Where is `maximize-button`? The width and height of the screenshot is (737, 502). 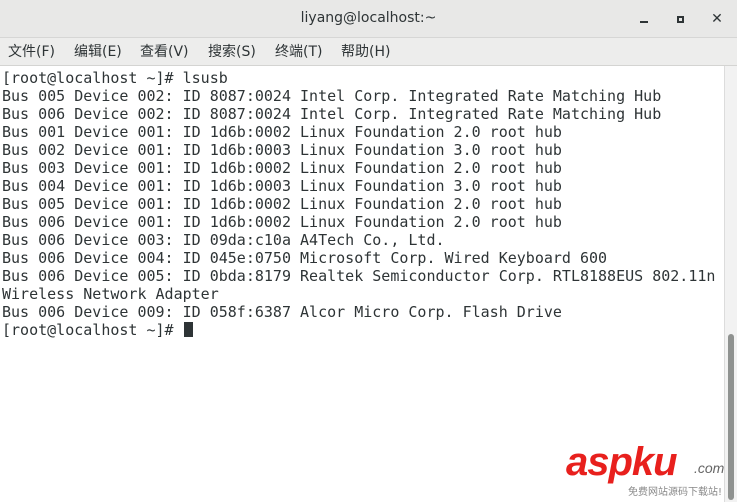 maximize-button is located at coordinates (680, 19).